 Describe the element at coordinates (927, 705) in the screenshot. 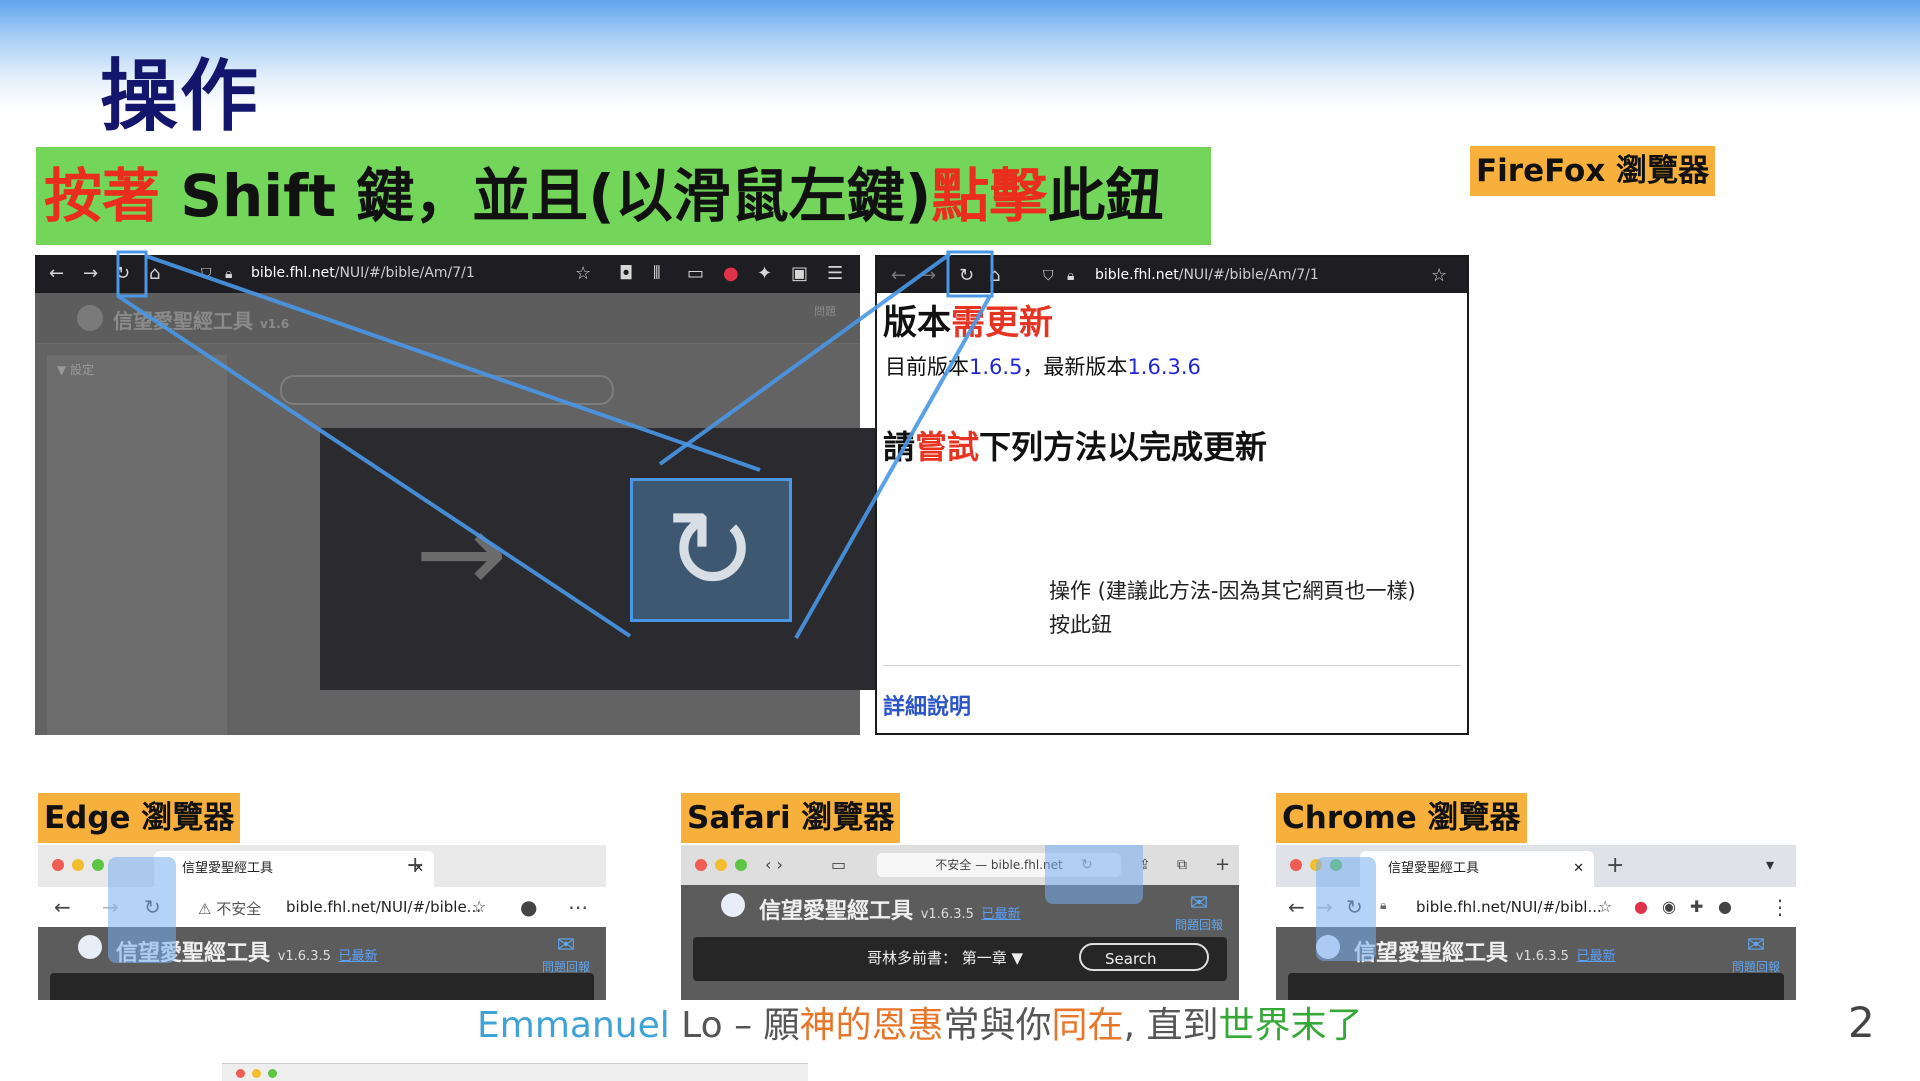

I see `details-link: 詳細說明` at that location.